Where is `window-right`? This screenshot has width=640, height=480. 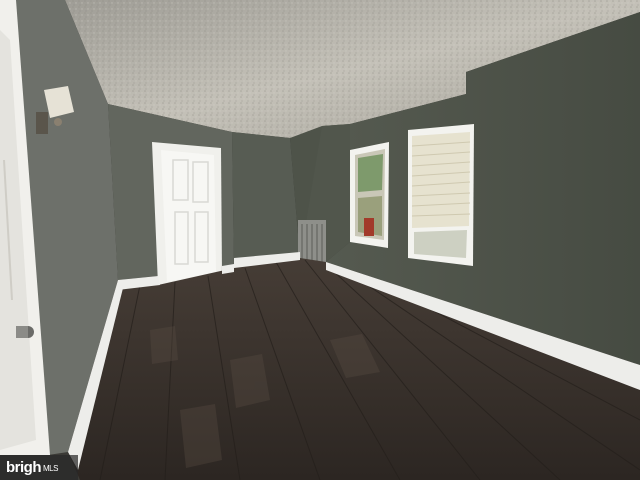 window-right is located at coordinates (441, 195).